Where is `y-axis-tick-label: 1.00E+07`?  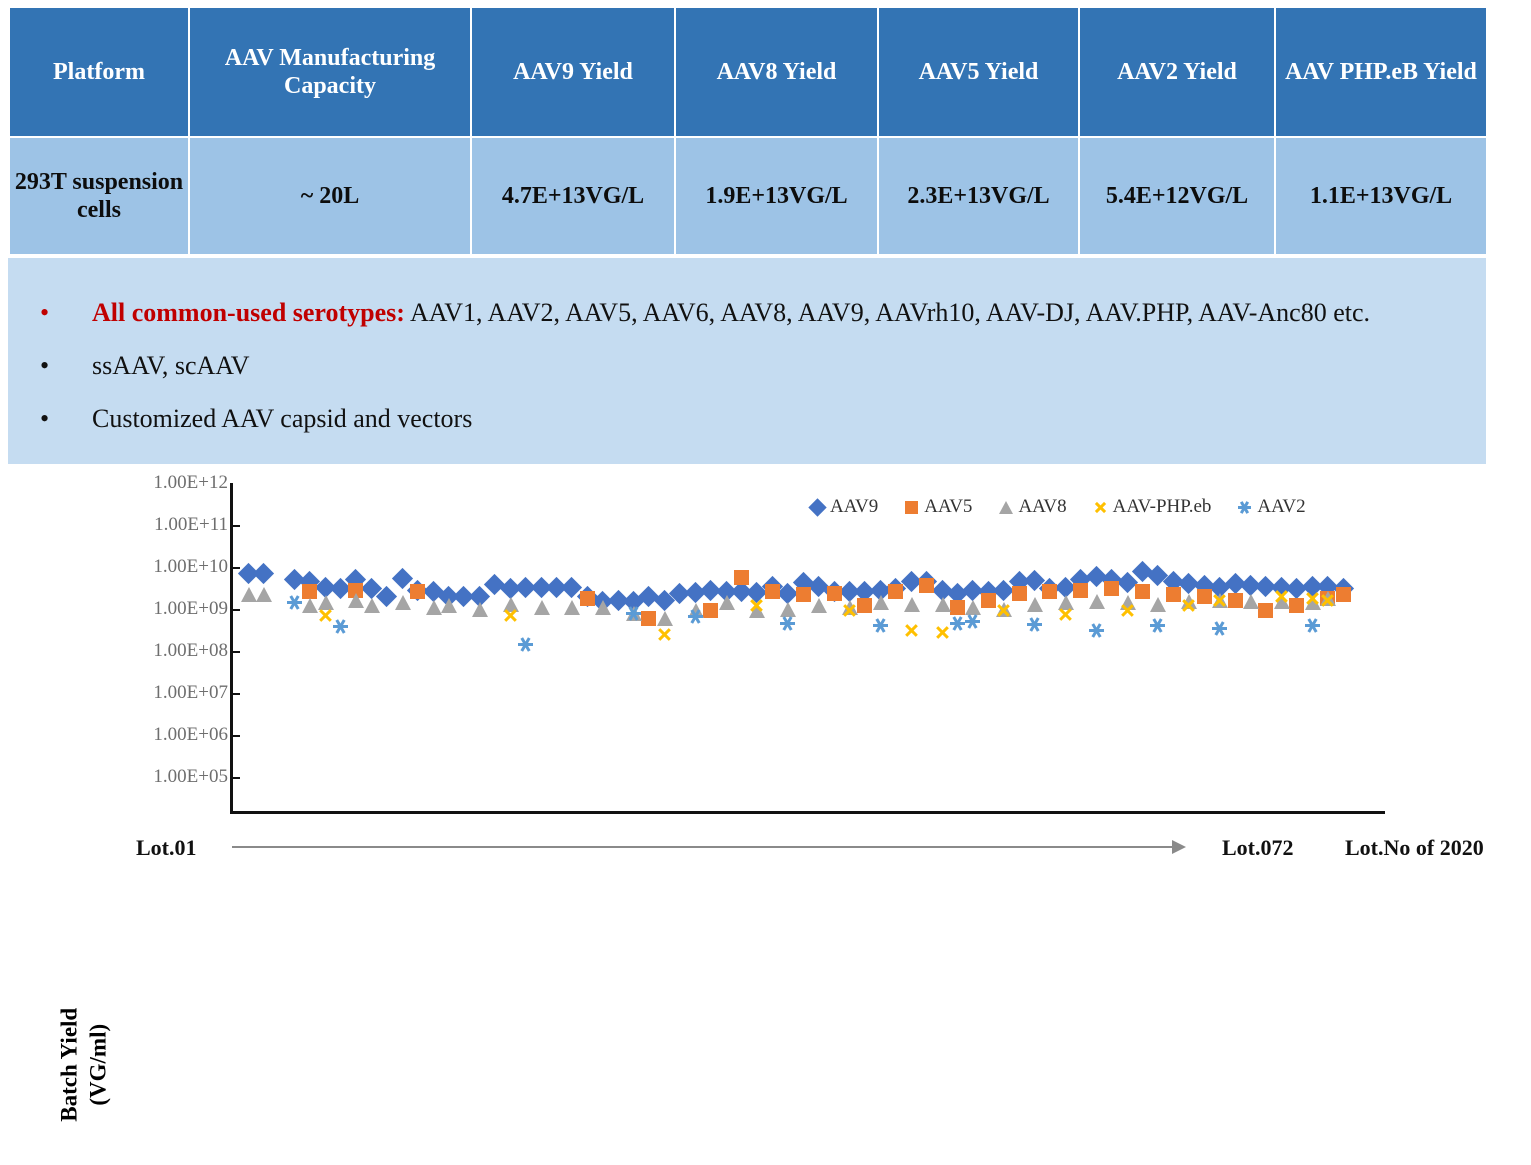 y-axis-tick-label: 1.00E+07 is located at coordinates (190, 692).